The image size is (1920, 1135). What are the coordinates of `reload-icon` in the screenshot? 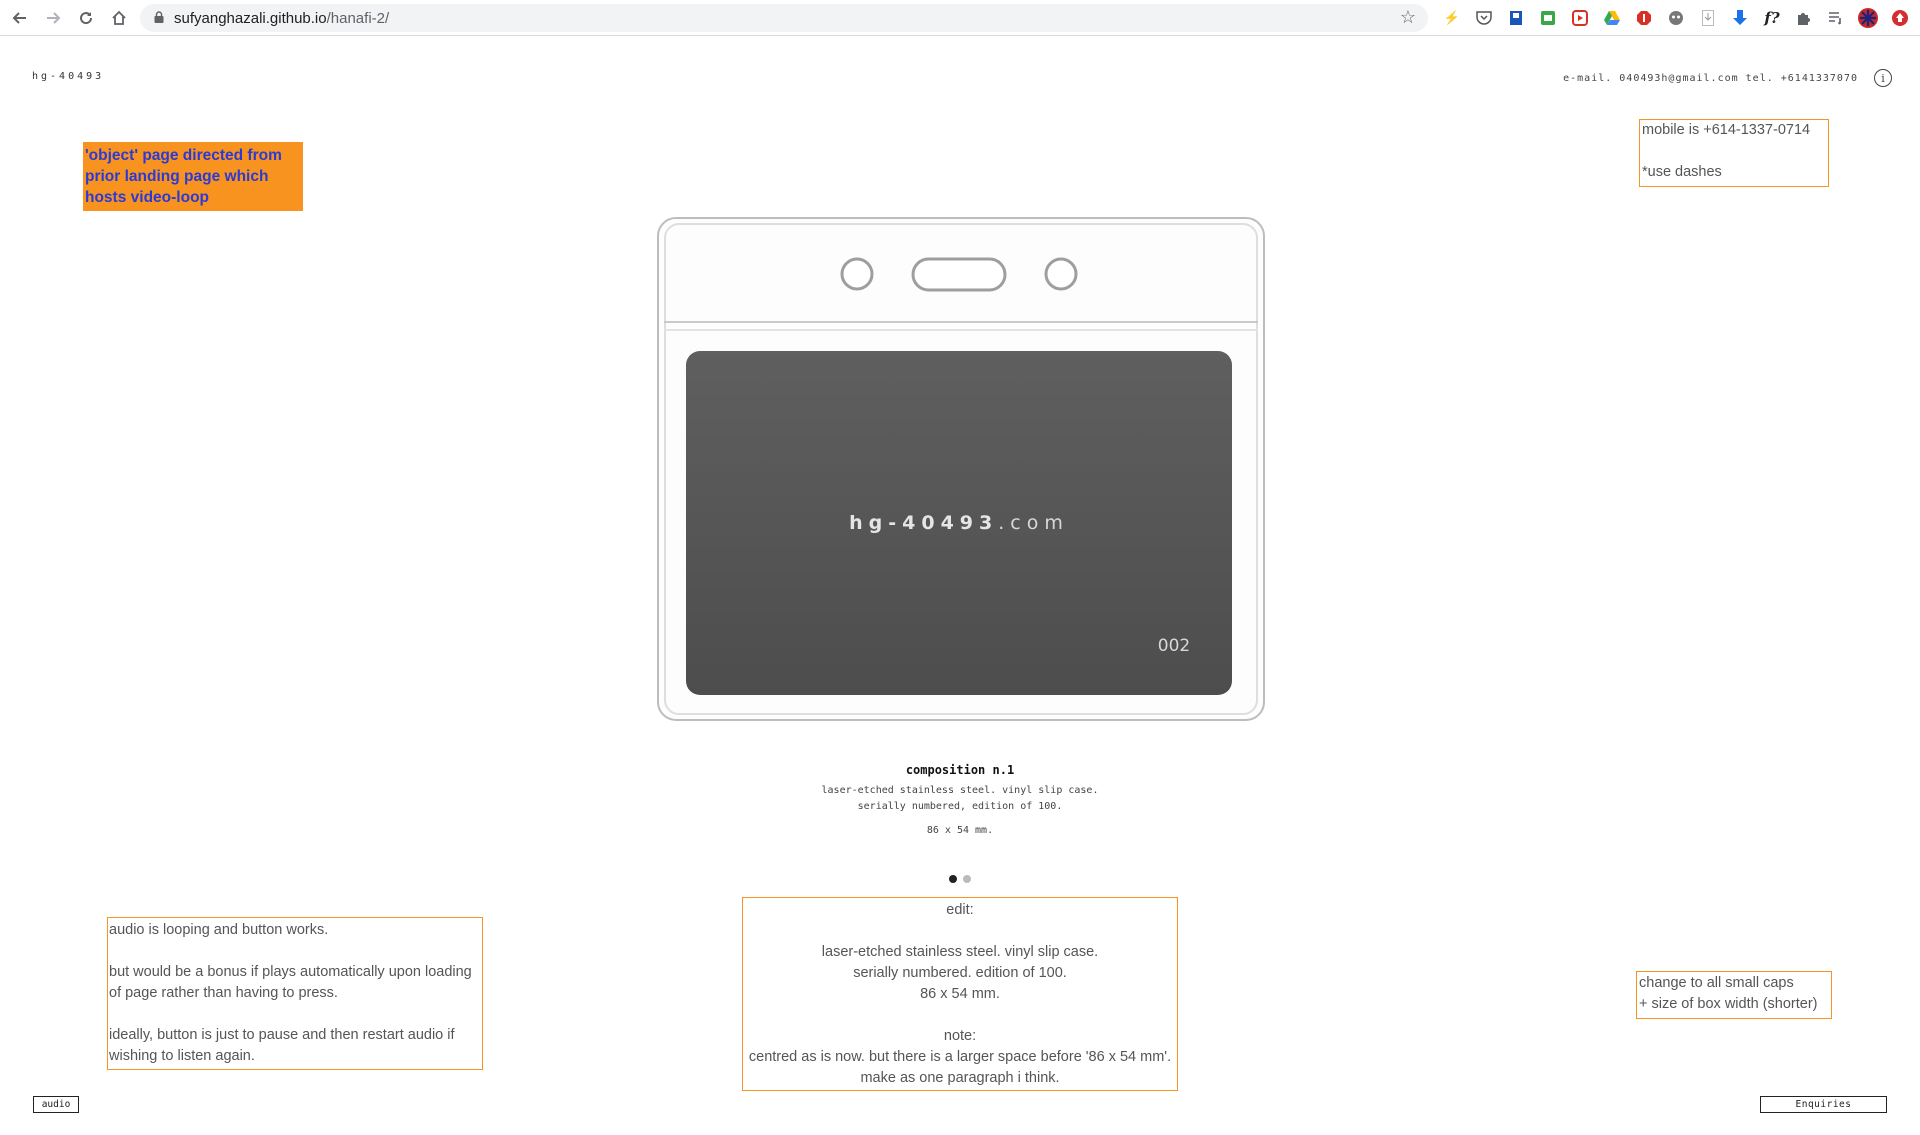 It's located at (86, 18).